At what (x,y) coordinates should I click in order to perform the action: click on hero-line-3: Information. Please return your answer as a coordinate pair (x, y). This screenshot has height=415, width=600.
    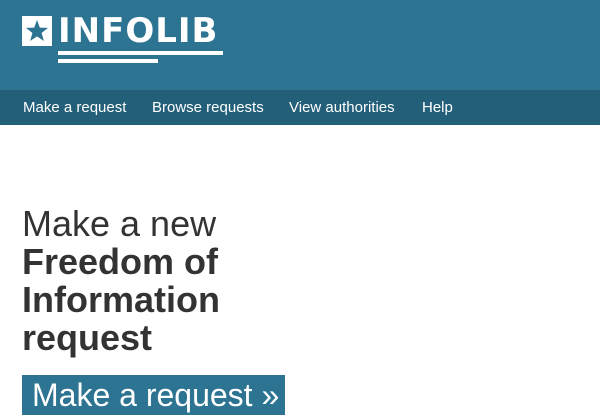
    Looking at the image, I should click on (121, 299).